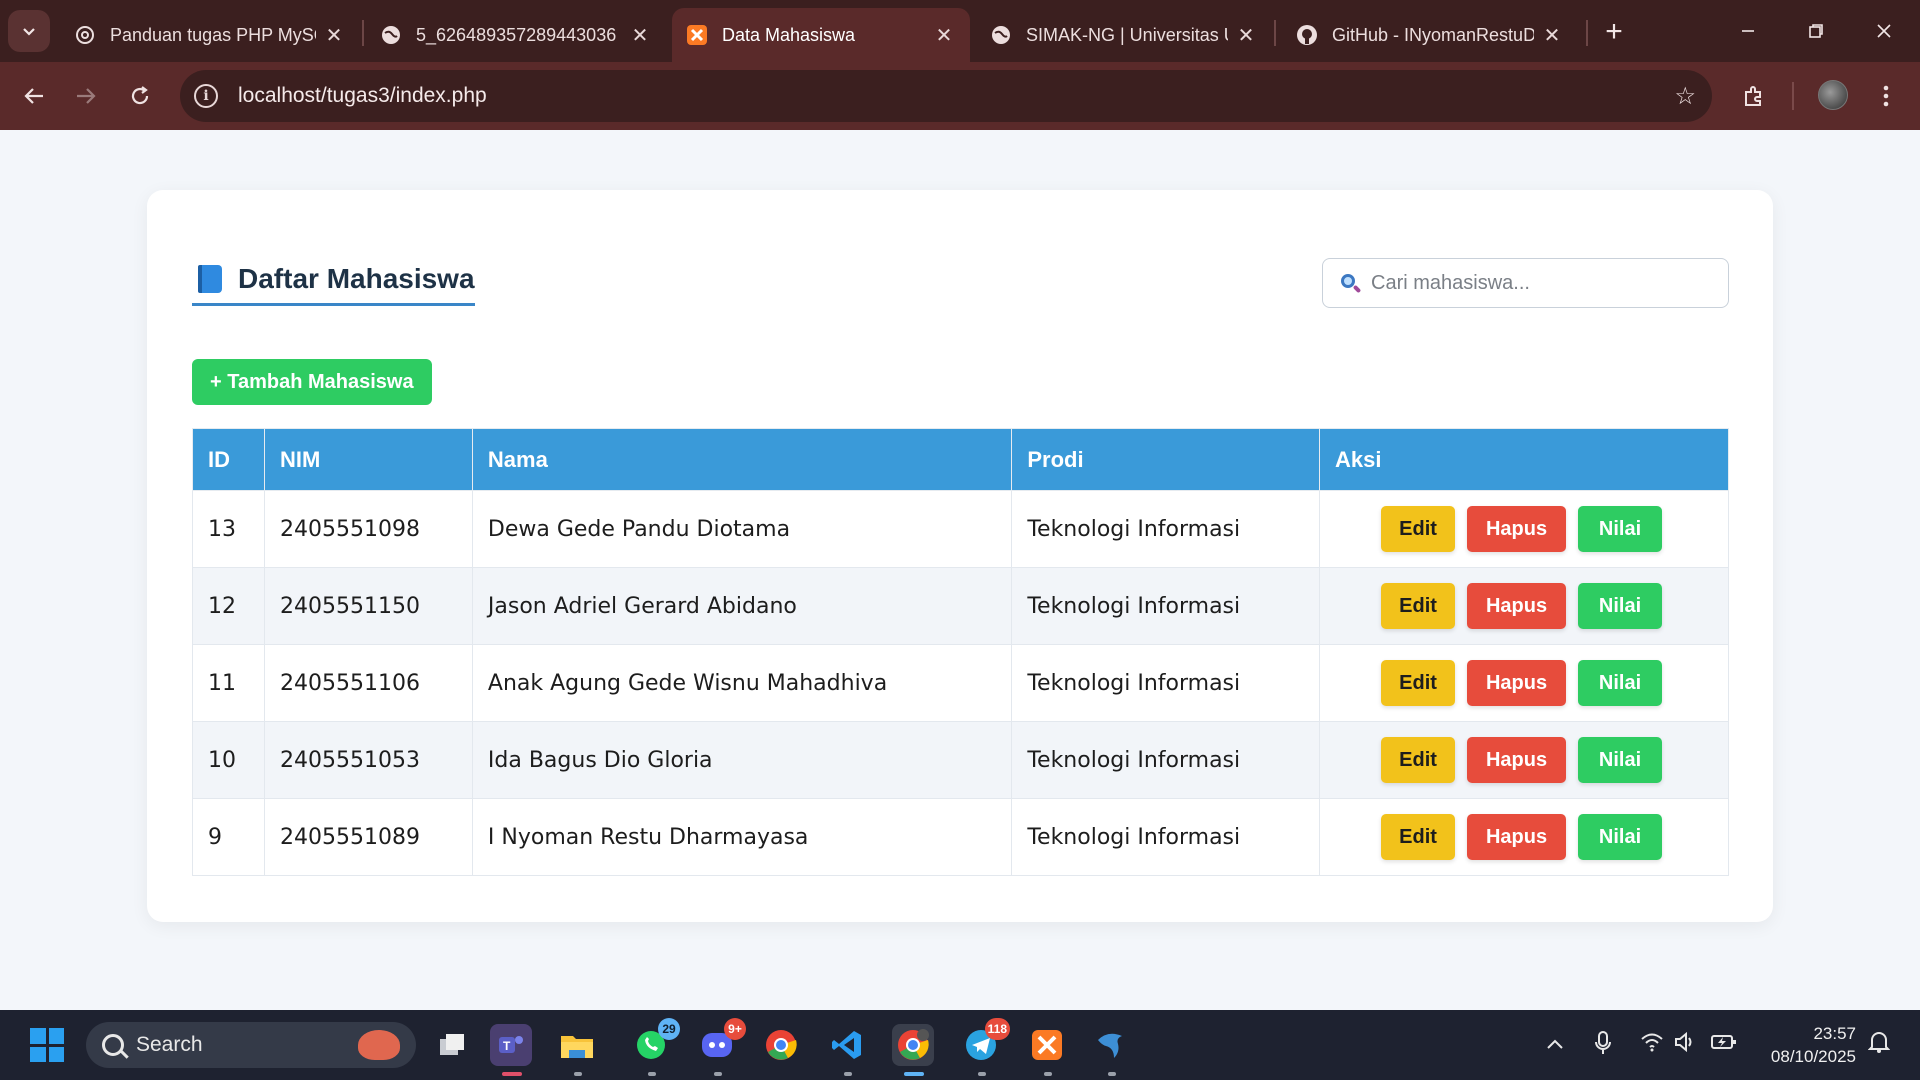 This screenshot has width=1920, height=1080. I want to click on mysql-workbench-dolphin-icon, so click(1111, 1050).